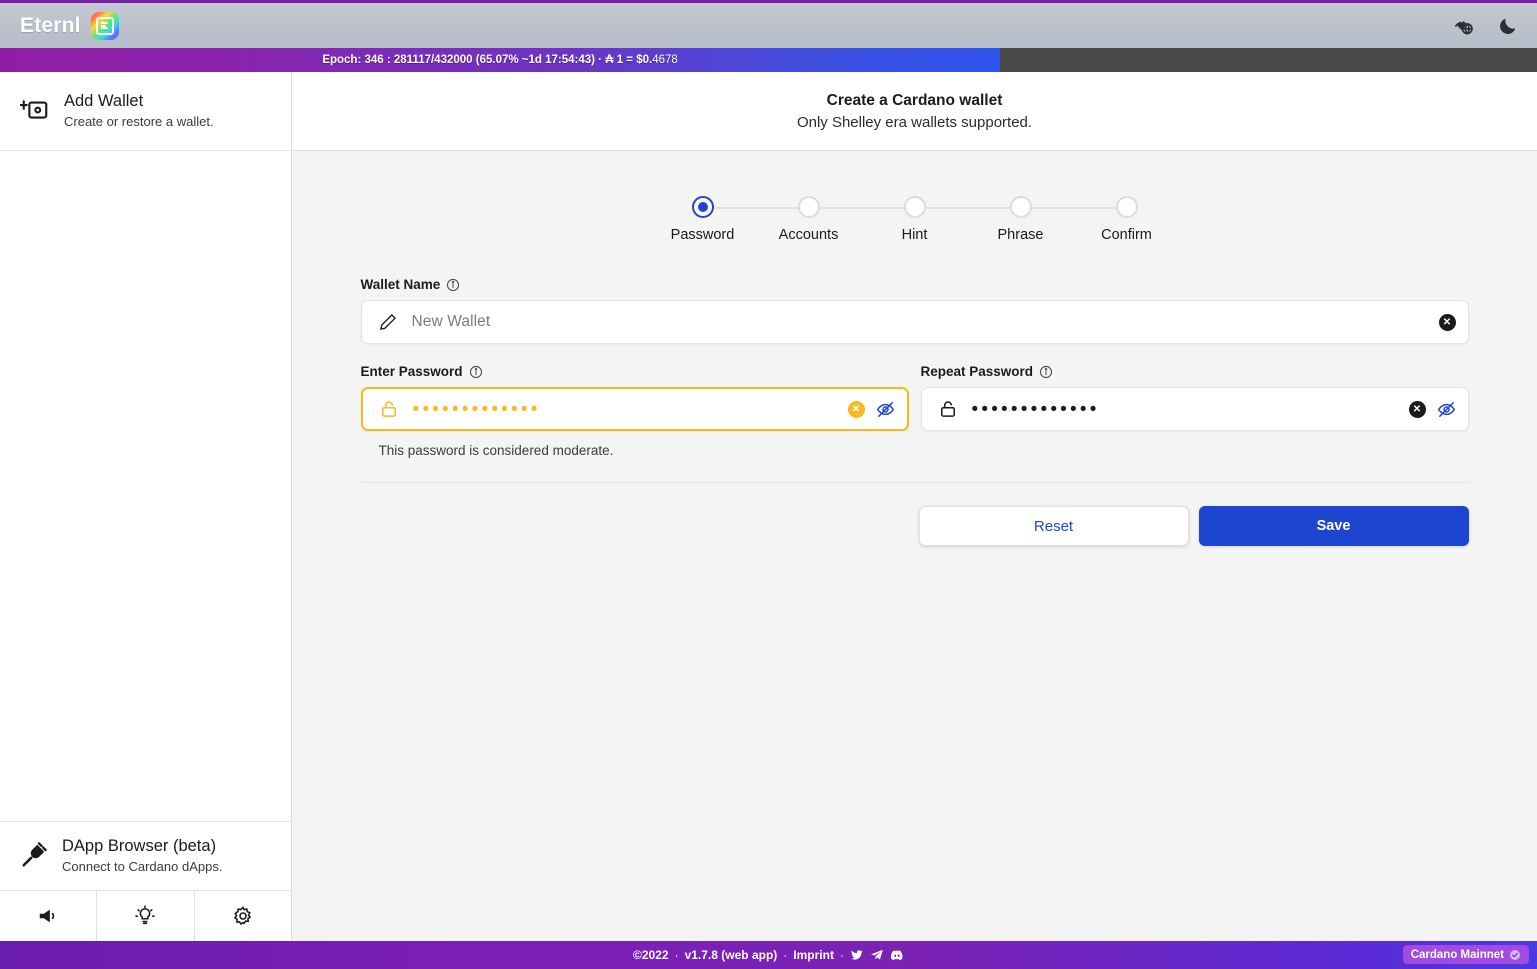 The width and height of the screenshot is (1537, 969). I want to click on network-status-badge: Cardano Mainnet, so click(1465, 954).